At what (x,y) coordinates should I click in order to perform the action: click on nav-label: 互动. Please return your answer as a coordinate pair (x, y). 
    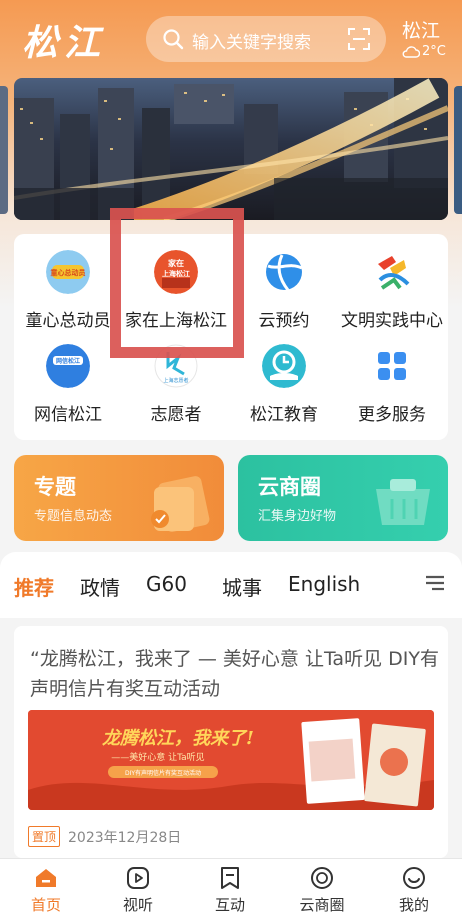
    Looking at the image, I should click on (229, 905).